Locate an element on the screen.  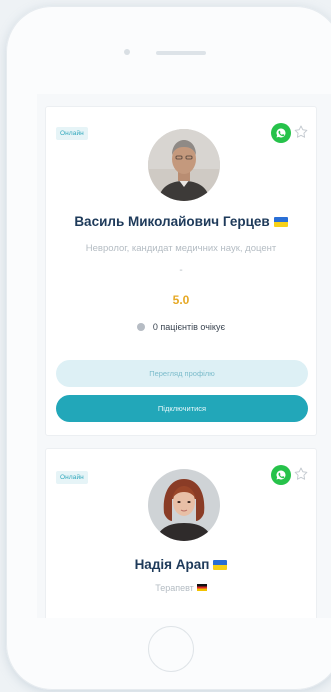
germany-flag-icon is located at coordinates (201, 587).